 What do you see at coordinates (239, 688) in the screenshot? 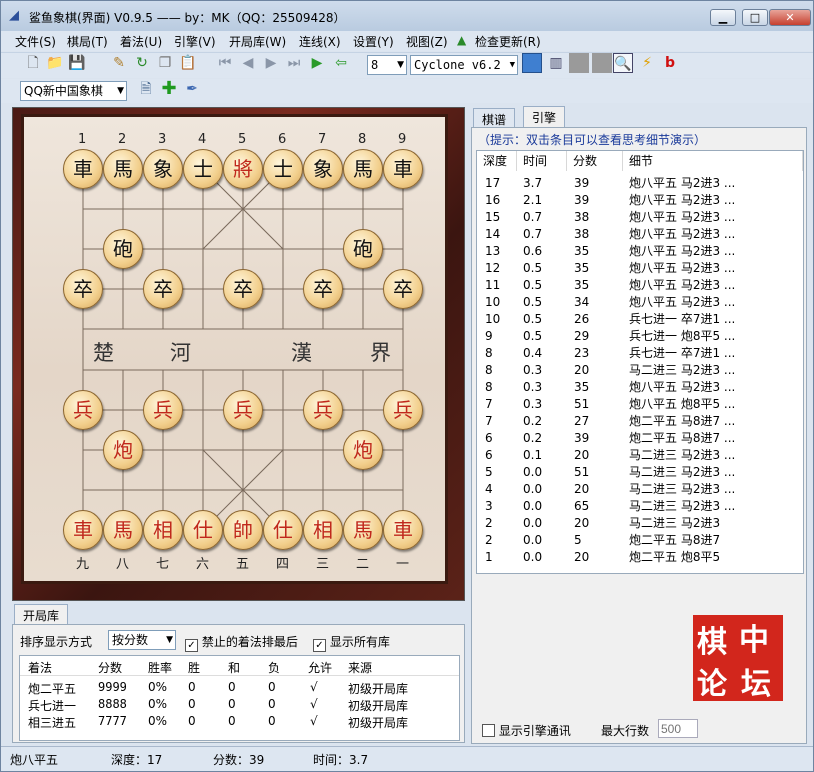
I see `table-row: 炮二平五 9999 0% 0 0 0 √ 初级开局库` at bounding box center [239, 688].